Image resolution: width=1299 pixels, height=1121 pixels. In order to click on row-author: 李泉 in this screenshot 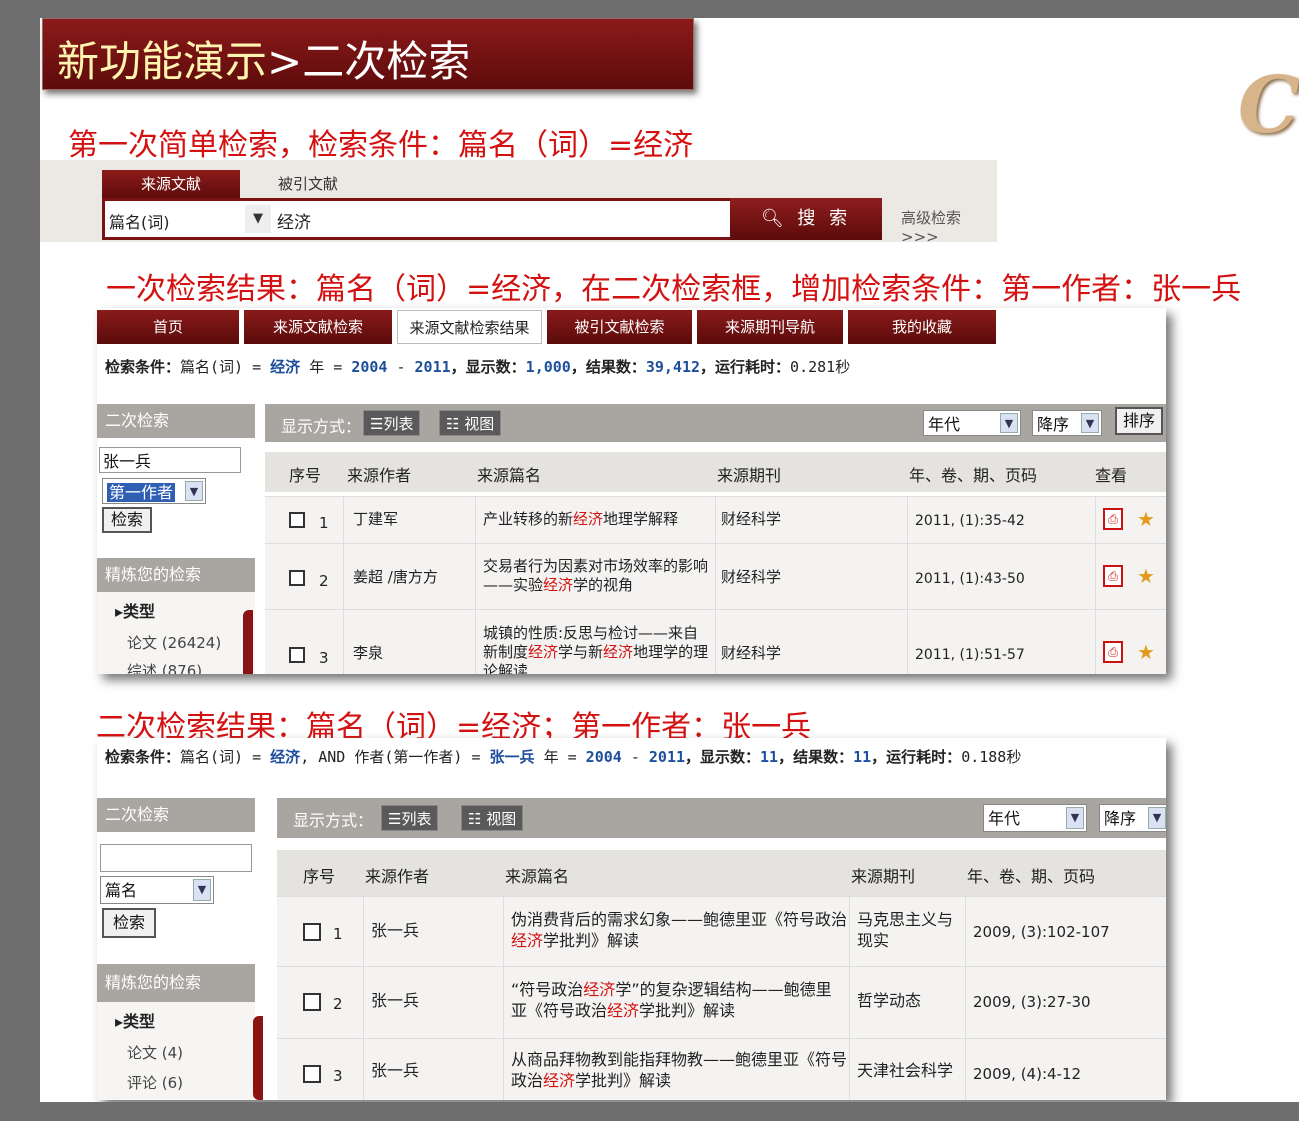, I will do `click(368, 653)`.